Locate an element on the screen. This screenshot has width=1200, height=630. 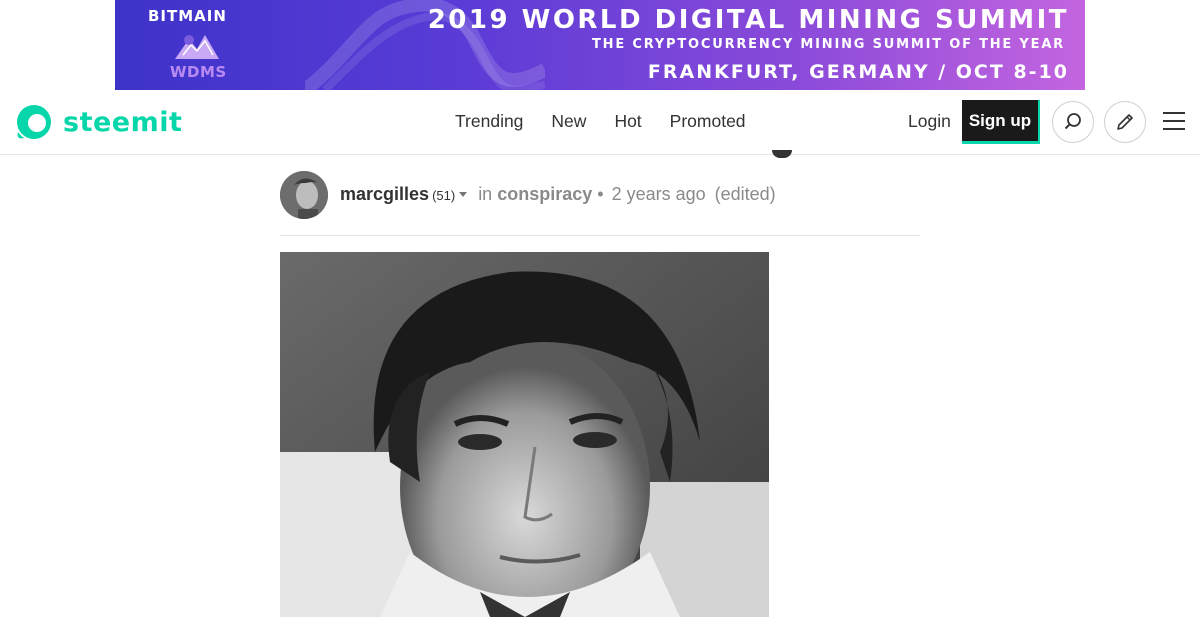
post-title-fragment is located at coordinates (782, 154).